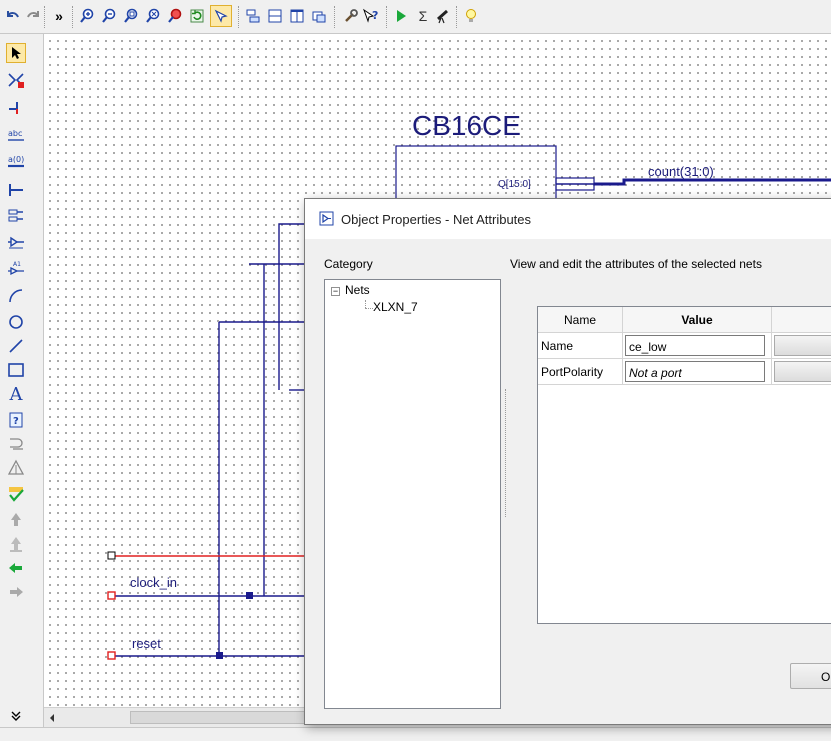 This screenshot has height=741, width=831. Describe the element at coordinates (395, 307) in the screenshot. I see `tree-node-xlxn7: XLXN_7` at that location.